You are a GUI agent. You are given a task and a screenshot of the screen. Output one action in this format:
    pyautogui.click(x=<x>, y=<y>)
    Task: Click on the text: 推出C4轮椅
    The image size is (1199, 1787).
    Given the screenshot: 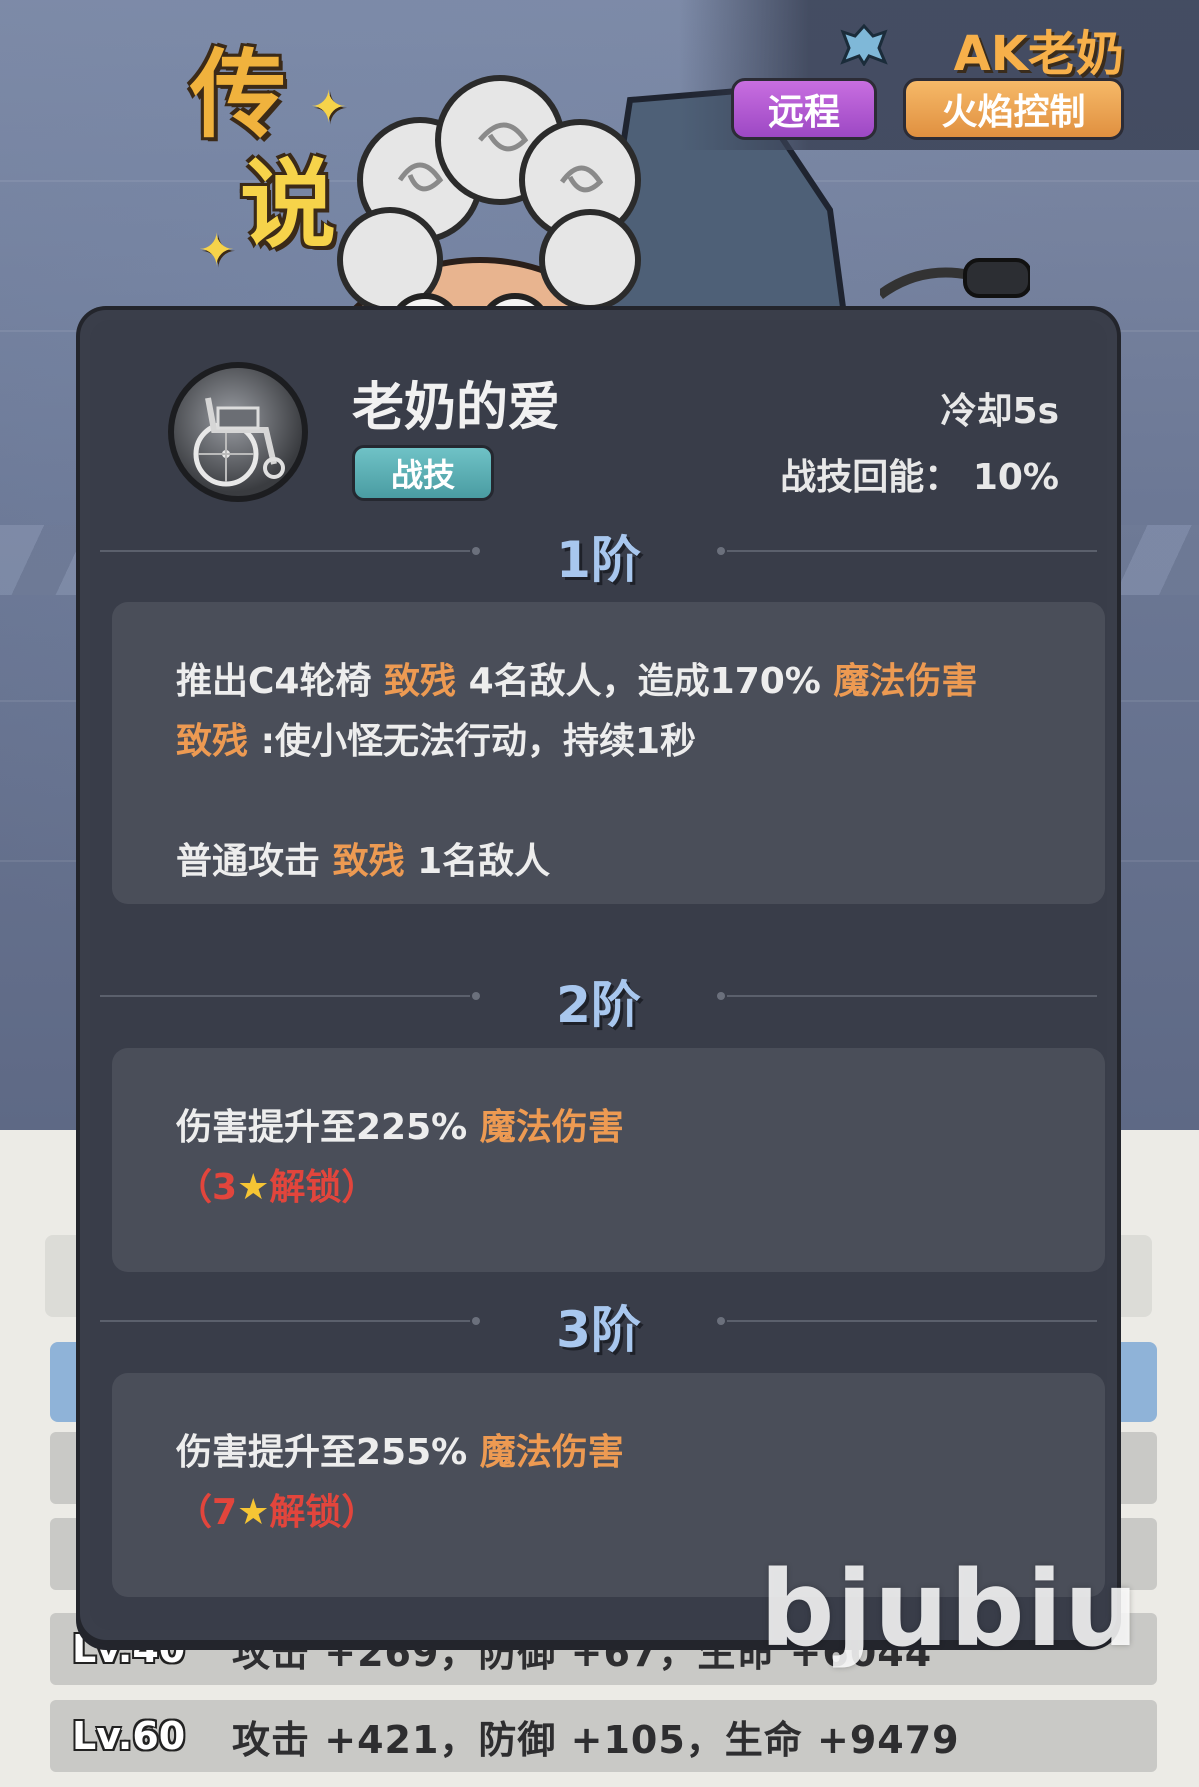 What is the action you would take?
    pyautogui.click(x=274, y=681)
    